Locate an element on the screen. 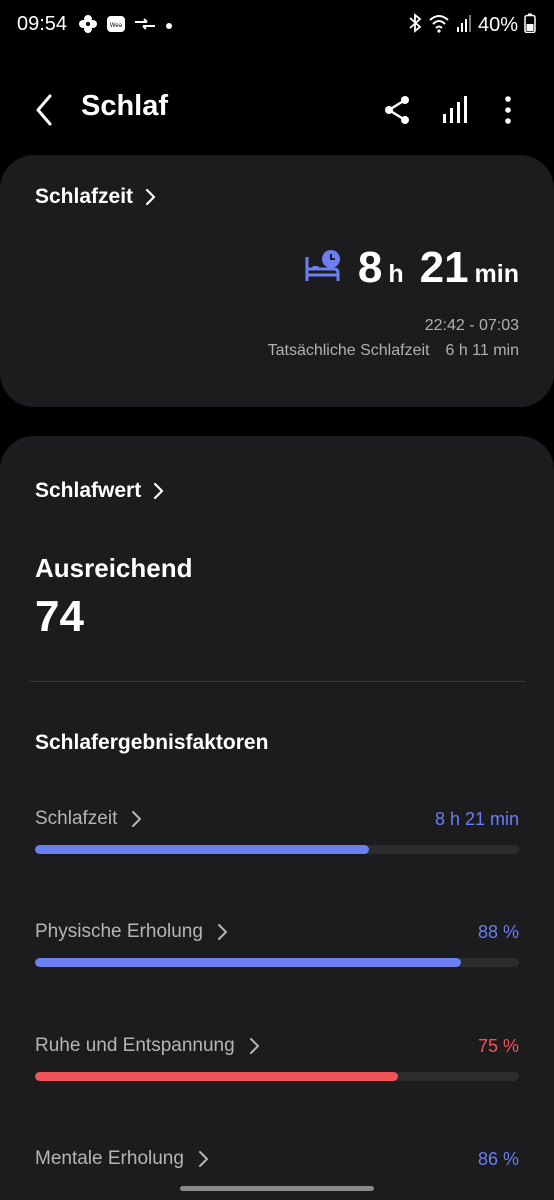 The height and width of the screenshot is (1200, 554). dot-icon is located at coordinates (169, 27).